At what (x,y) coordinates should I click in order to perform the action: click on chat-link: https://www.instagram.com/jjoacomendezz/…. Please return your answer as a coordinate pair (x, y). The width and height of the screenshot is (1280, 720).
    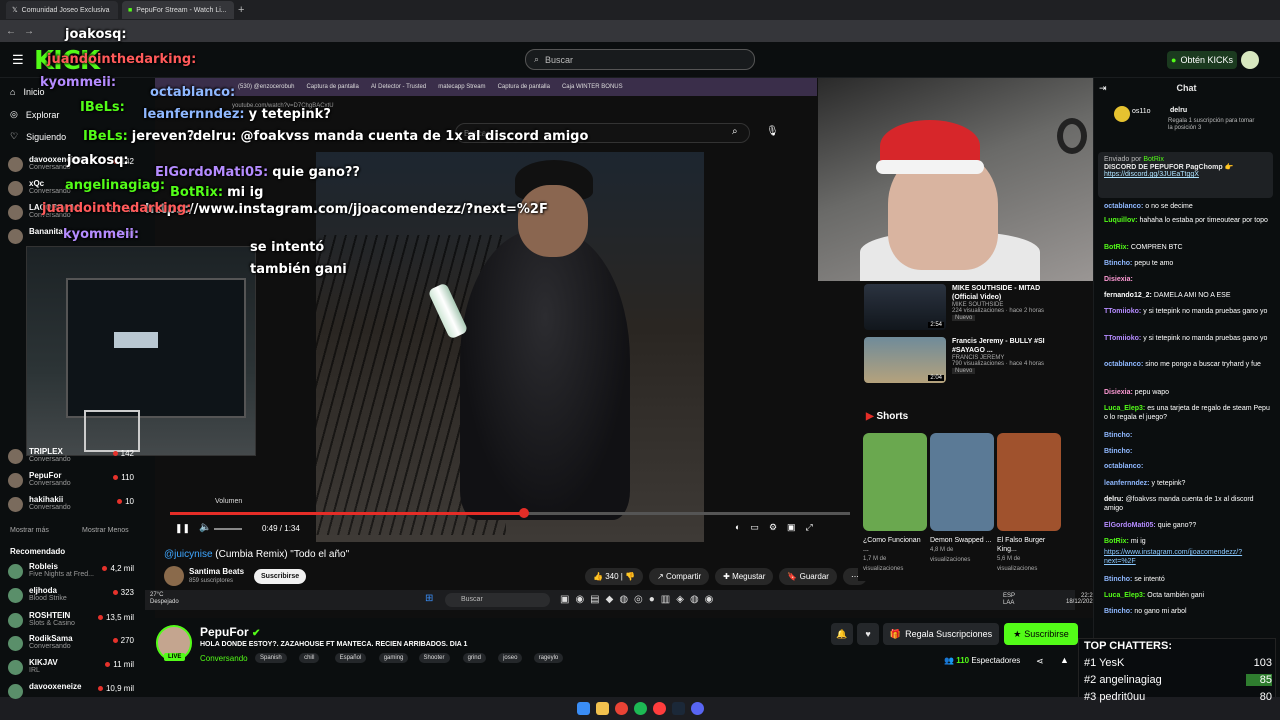
    Looking at the image, I should click on (1188, 557).